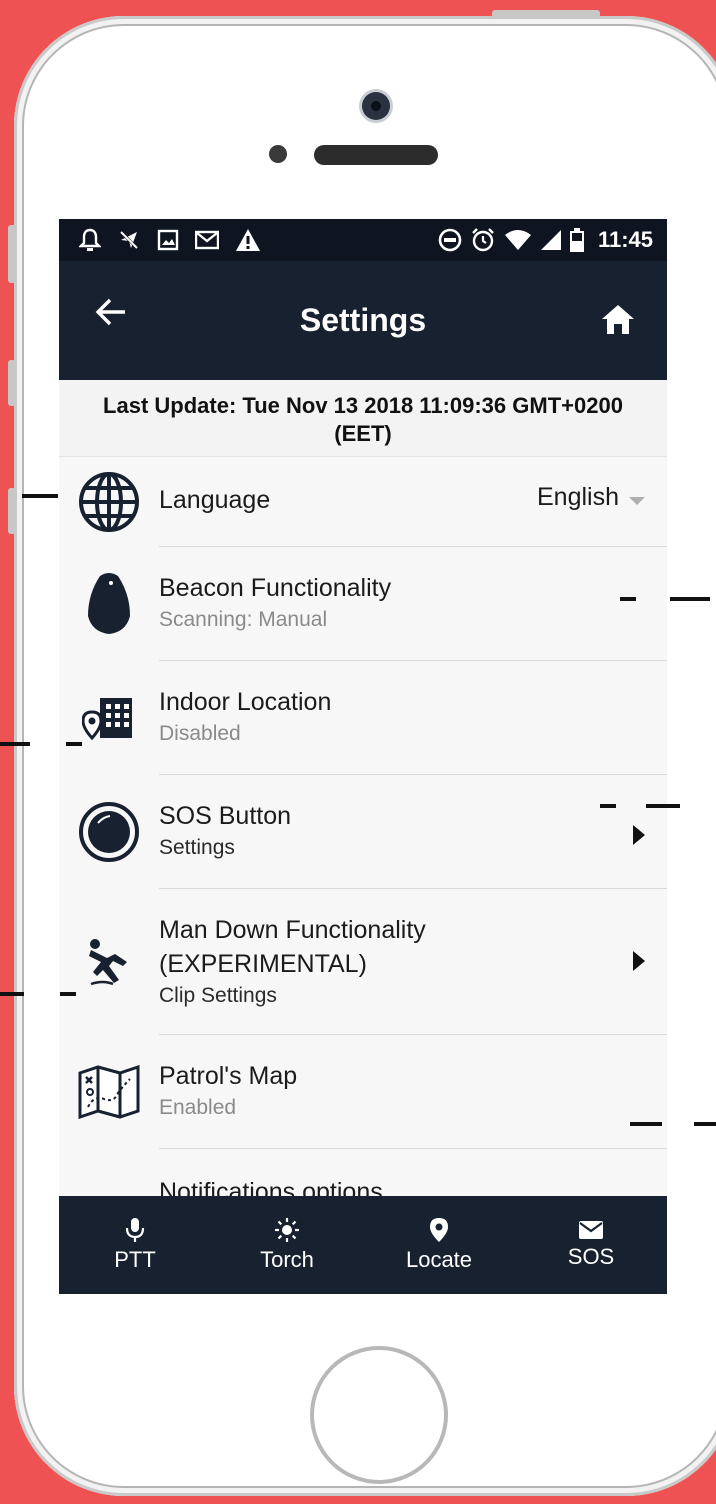 The width and height of the screenshot is (716, 1504). What do you see at coordinates (135, 1259) in the screenshot?
I see `nav-ptt-label: PTT` at bounding box center [135, 1259].